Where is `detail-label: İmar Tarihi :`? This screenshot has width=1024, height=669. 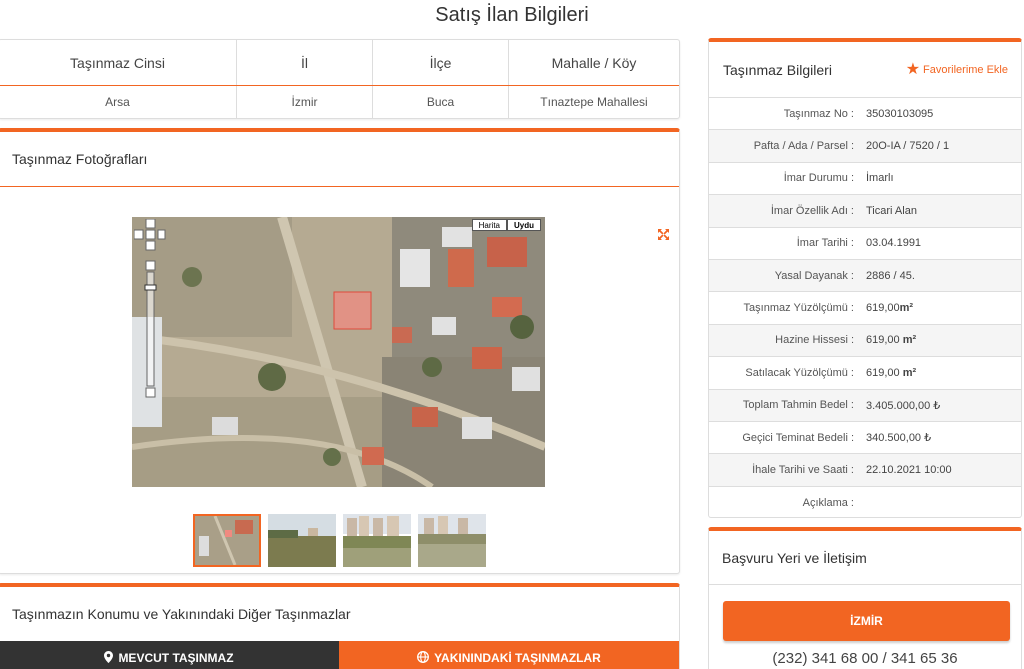
detail-label: İmar Tarihi : is located at coordinates (825, 243).